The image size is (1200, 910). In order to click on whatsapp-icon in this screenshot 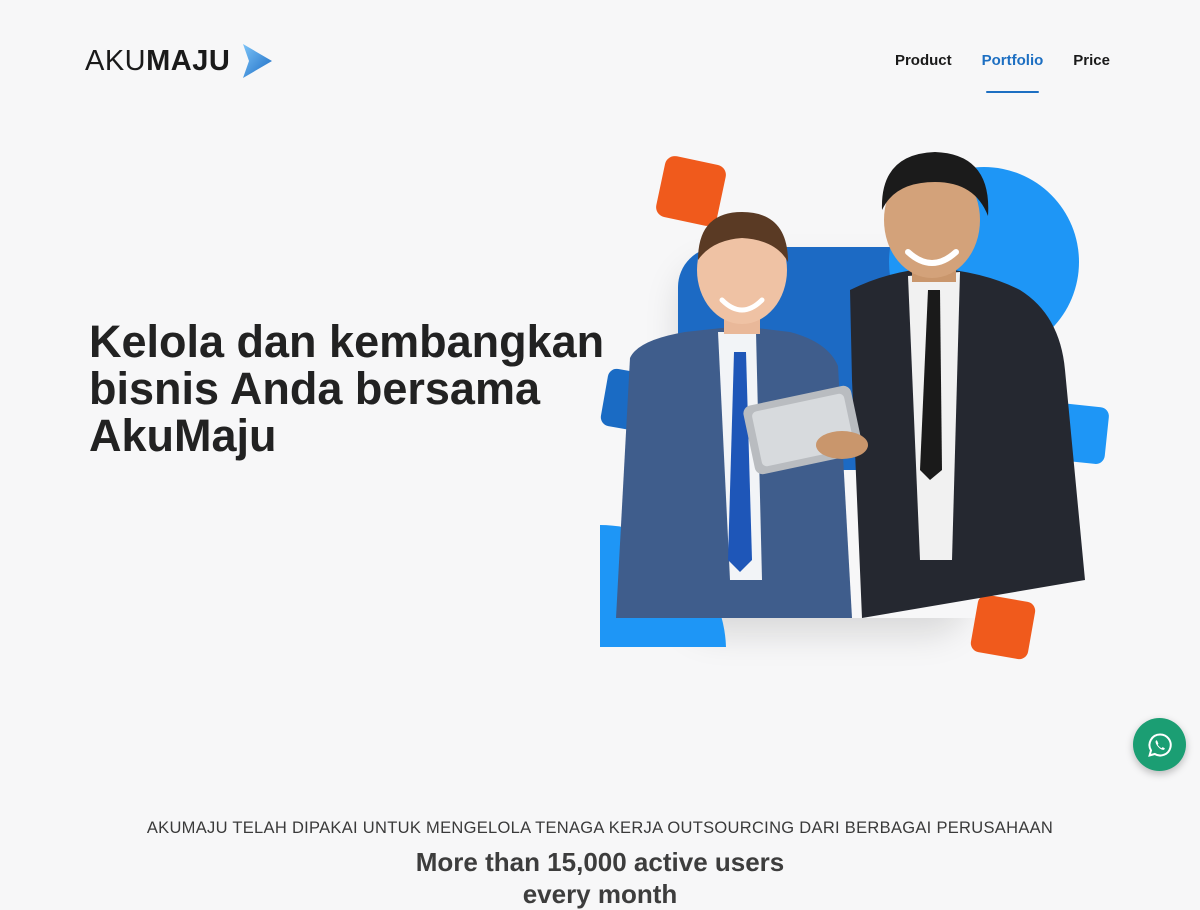, I will do `click(1159, 744)`.